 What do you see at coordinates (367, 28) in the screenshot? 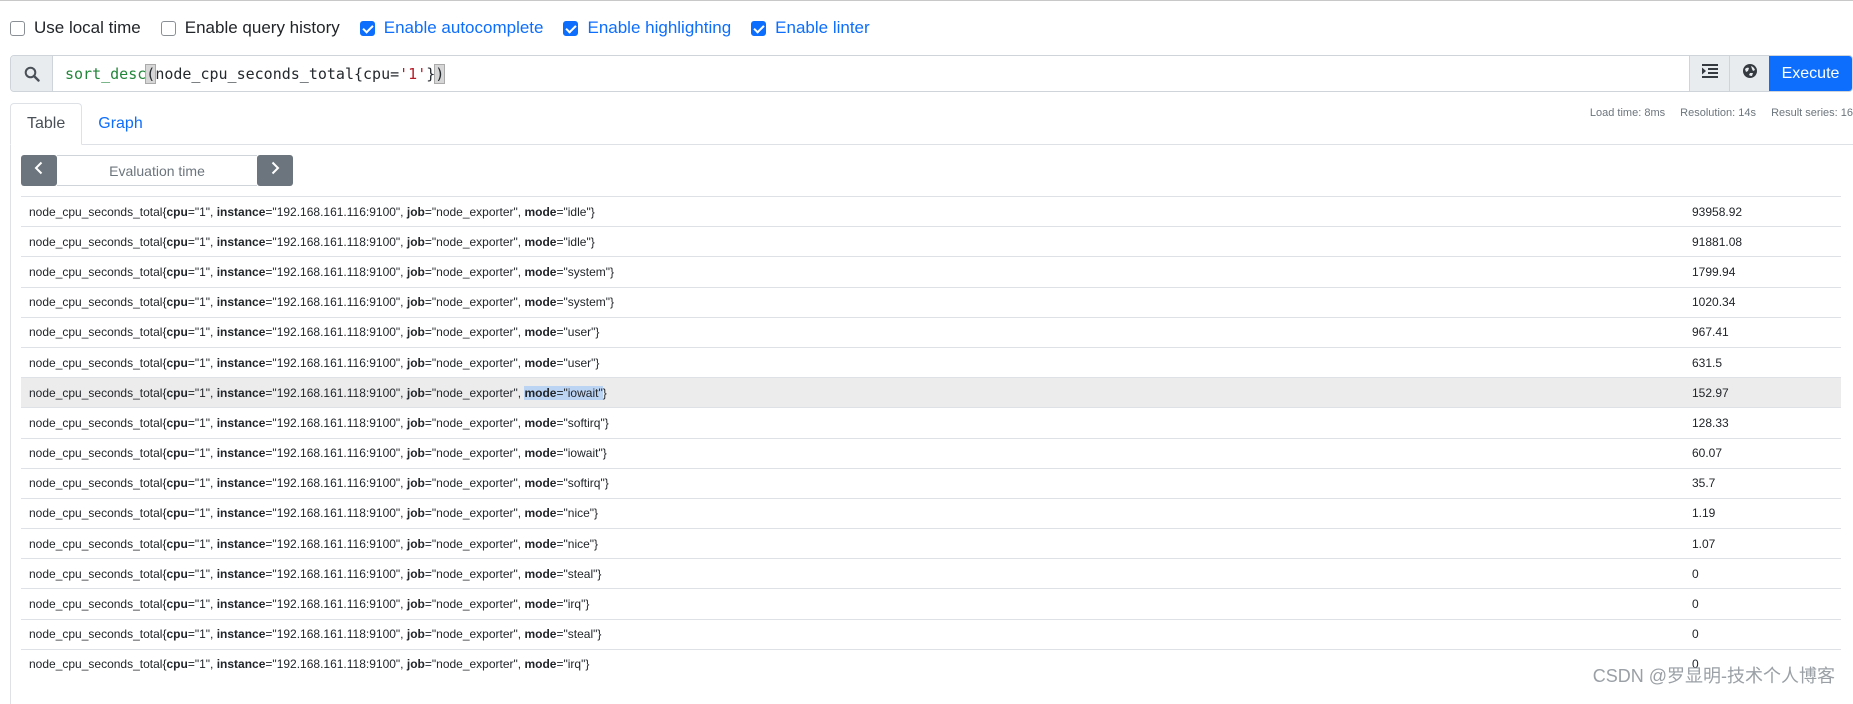
I see `autocomplete-checkbox` at bounding box center [367, 28].